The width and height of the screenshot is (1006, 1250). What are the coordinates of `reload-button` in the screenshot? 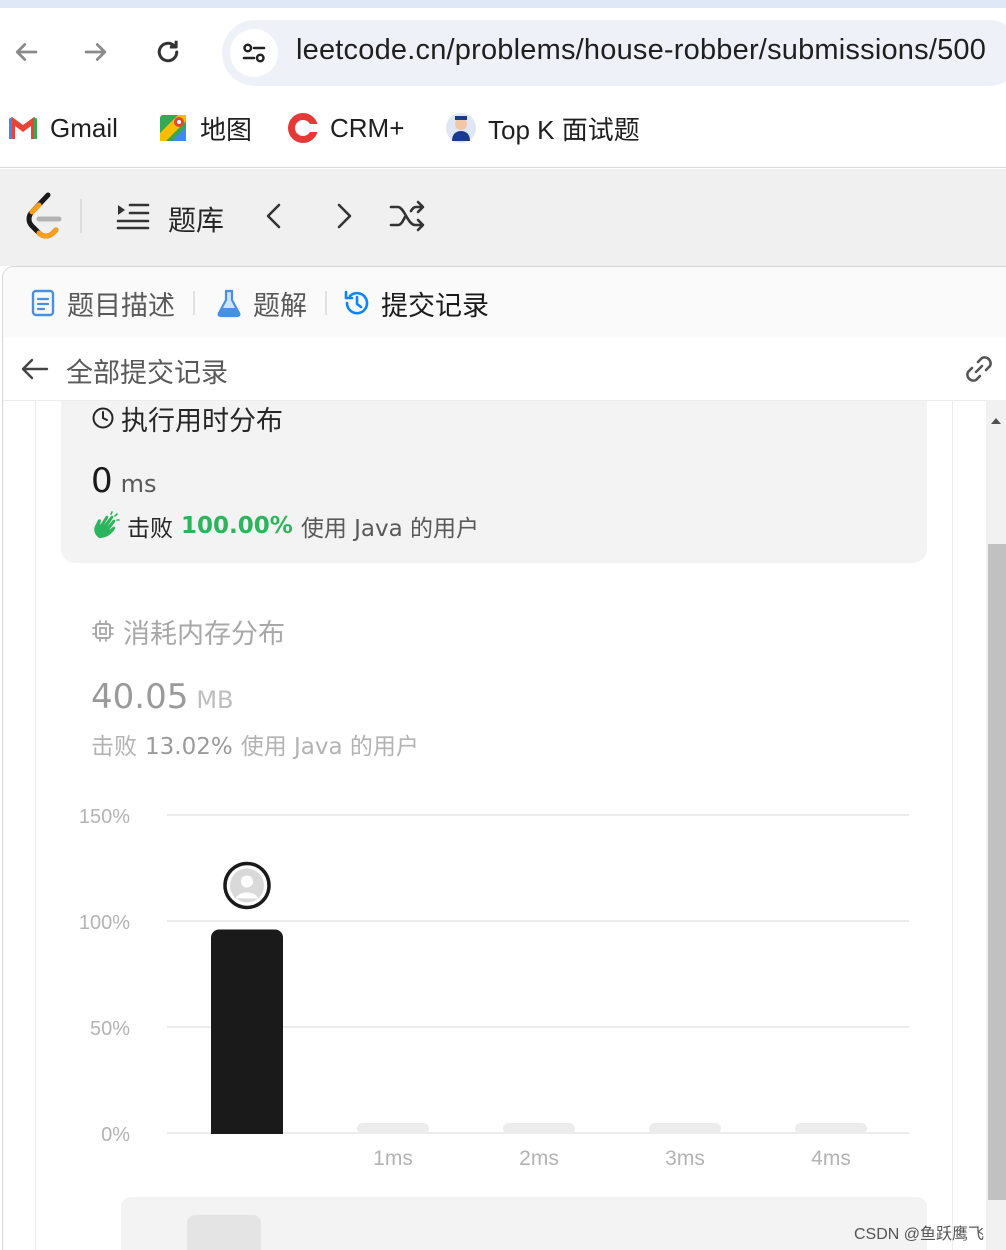 It's located at (168, 52).